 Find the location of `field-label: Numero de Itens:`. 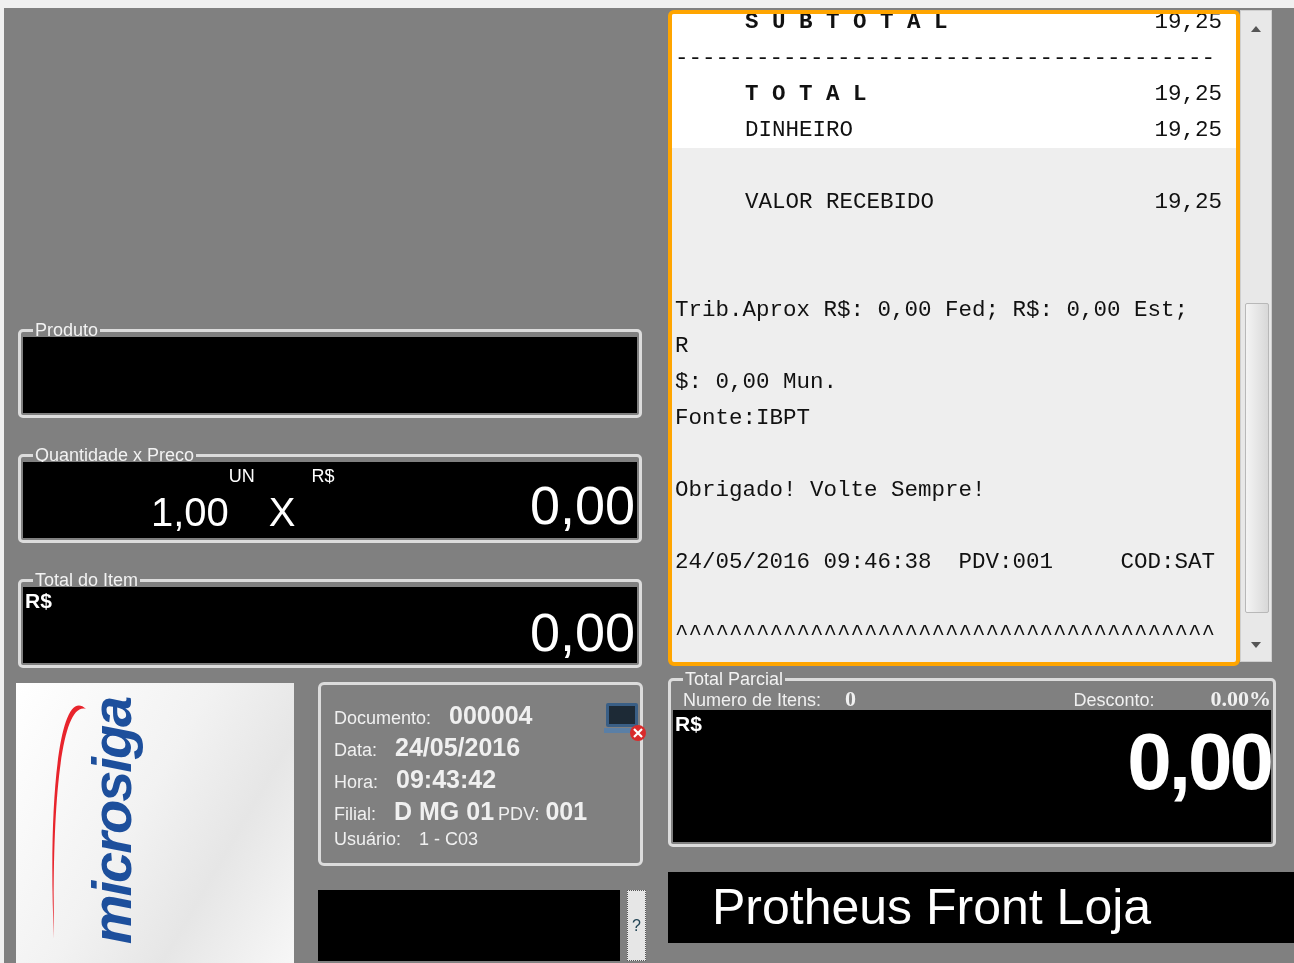

field-label: Numero de Itens: is located at coordinates (752, 700).